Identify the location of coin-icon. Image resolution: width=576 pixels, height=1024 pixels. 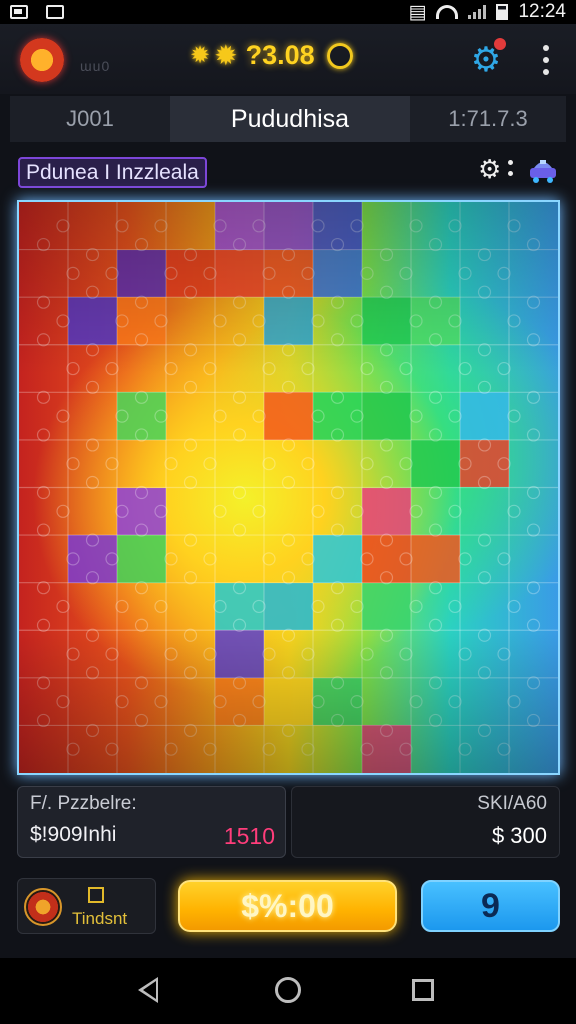
(339, 55).